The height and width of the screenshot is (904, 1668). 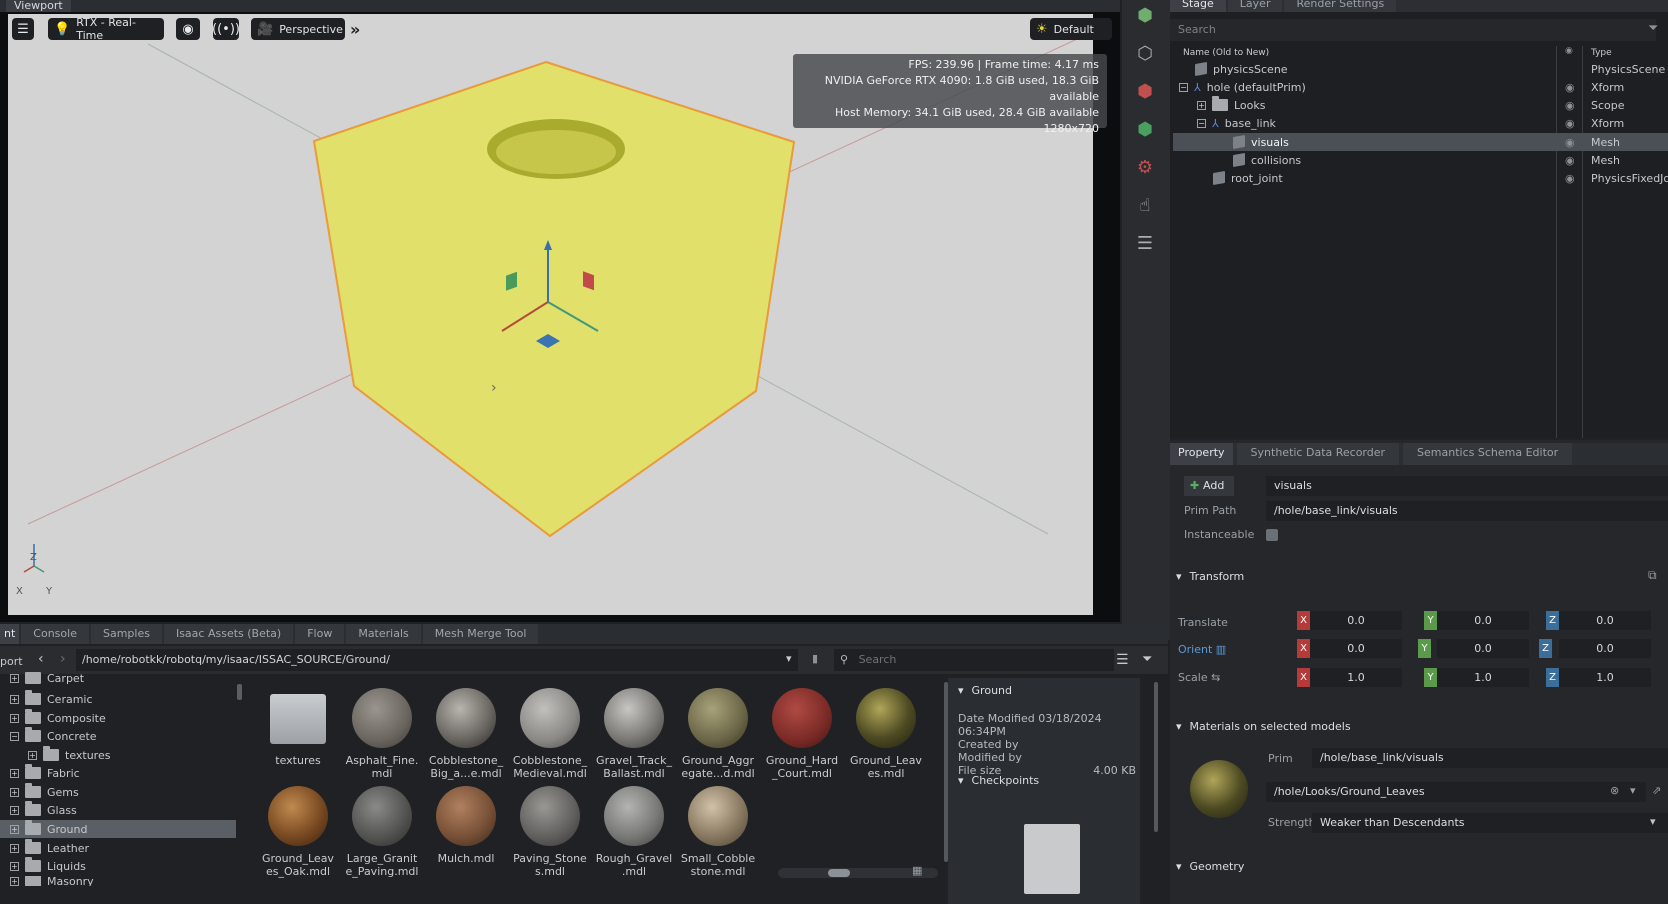 I want to click on browser-search-input: ⚲ Search, so click(x=974, y=660).